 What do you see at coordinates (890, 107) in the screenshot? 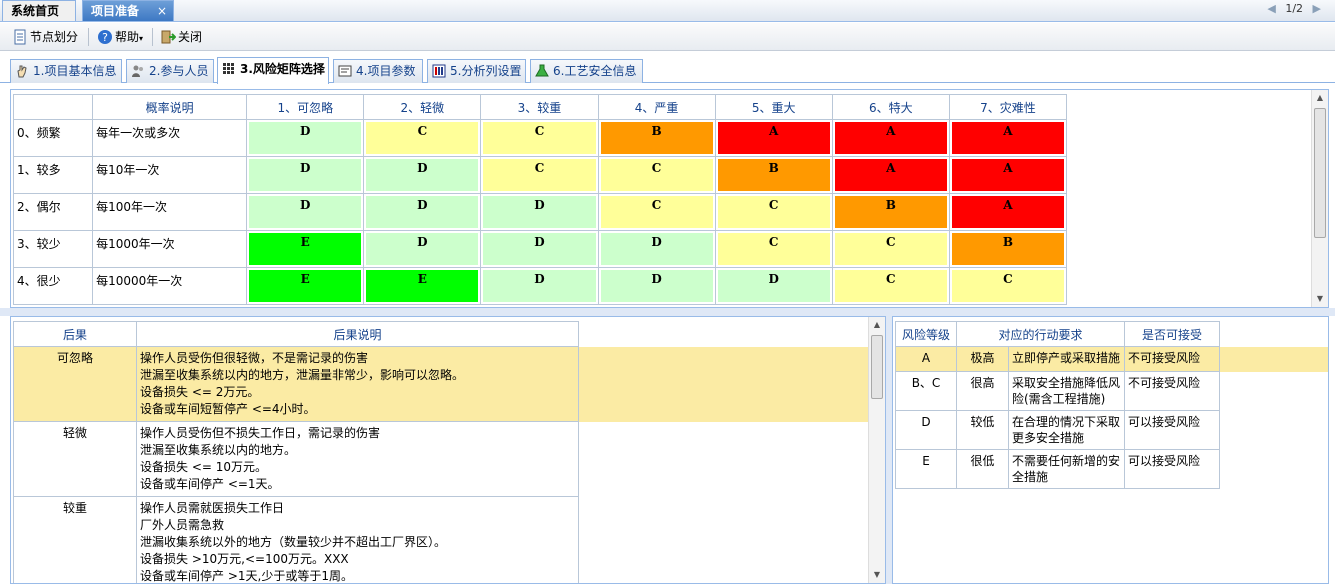
I see `column-header: 6、特大` at bounding box center [890, 107].